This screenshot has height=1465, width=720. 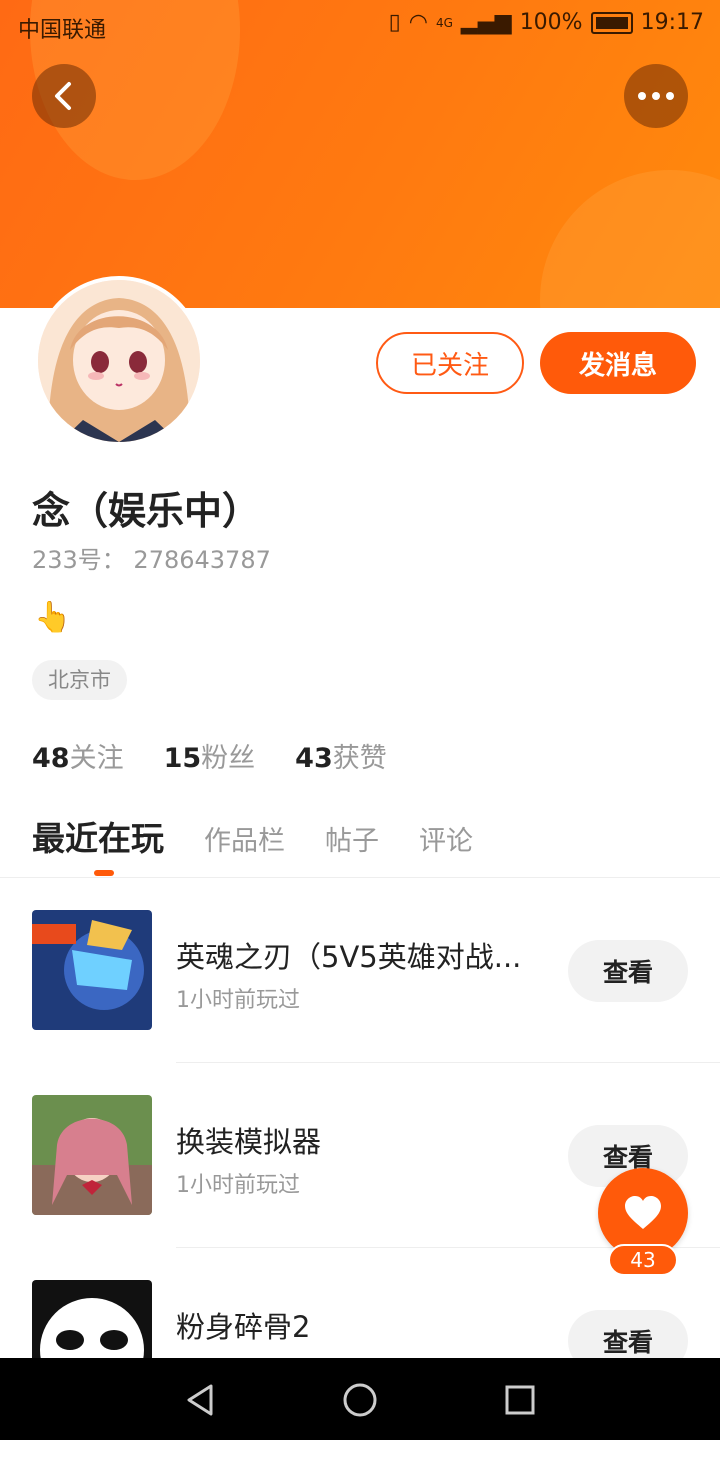 I want to click on network-label: 4G, so click(x=444, y=22).